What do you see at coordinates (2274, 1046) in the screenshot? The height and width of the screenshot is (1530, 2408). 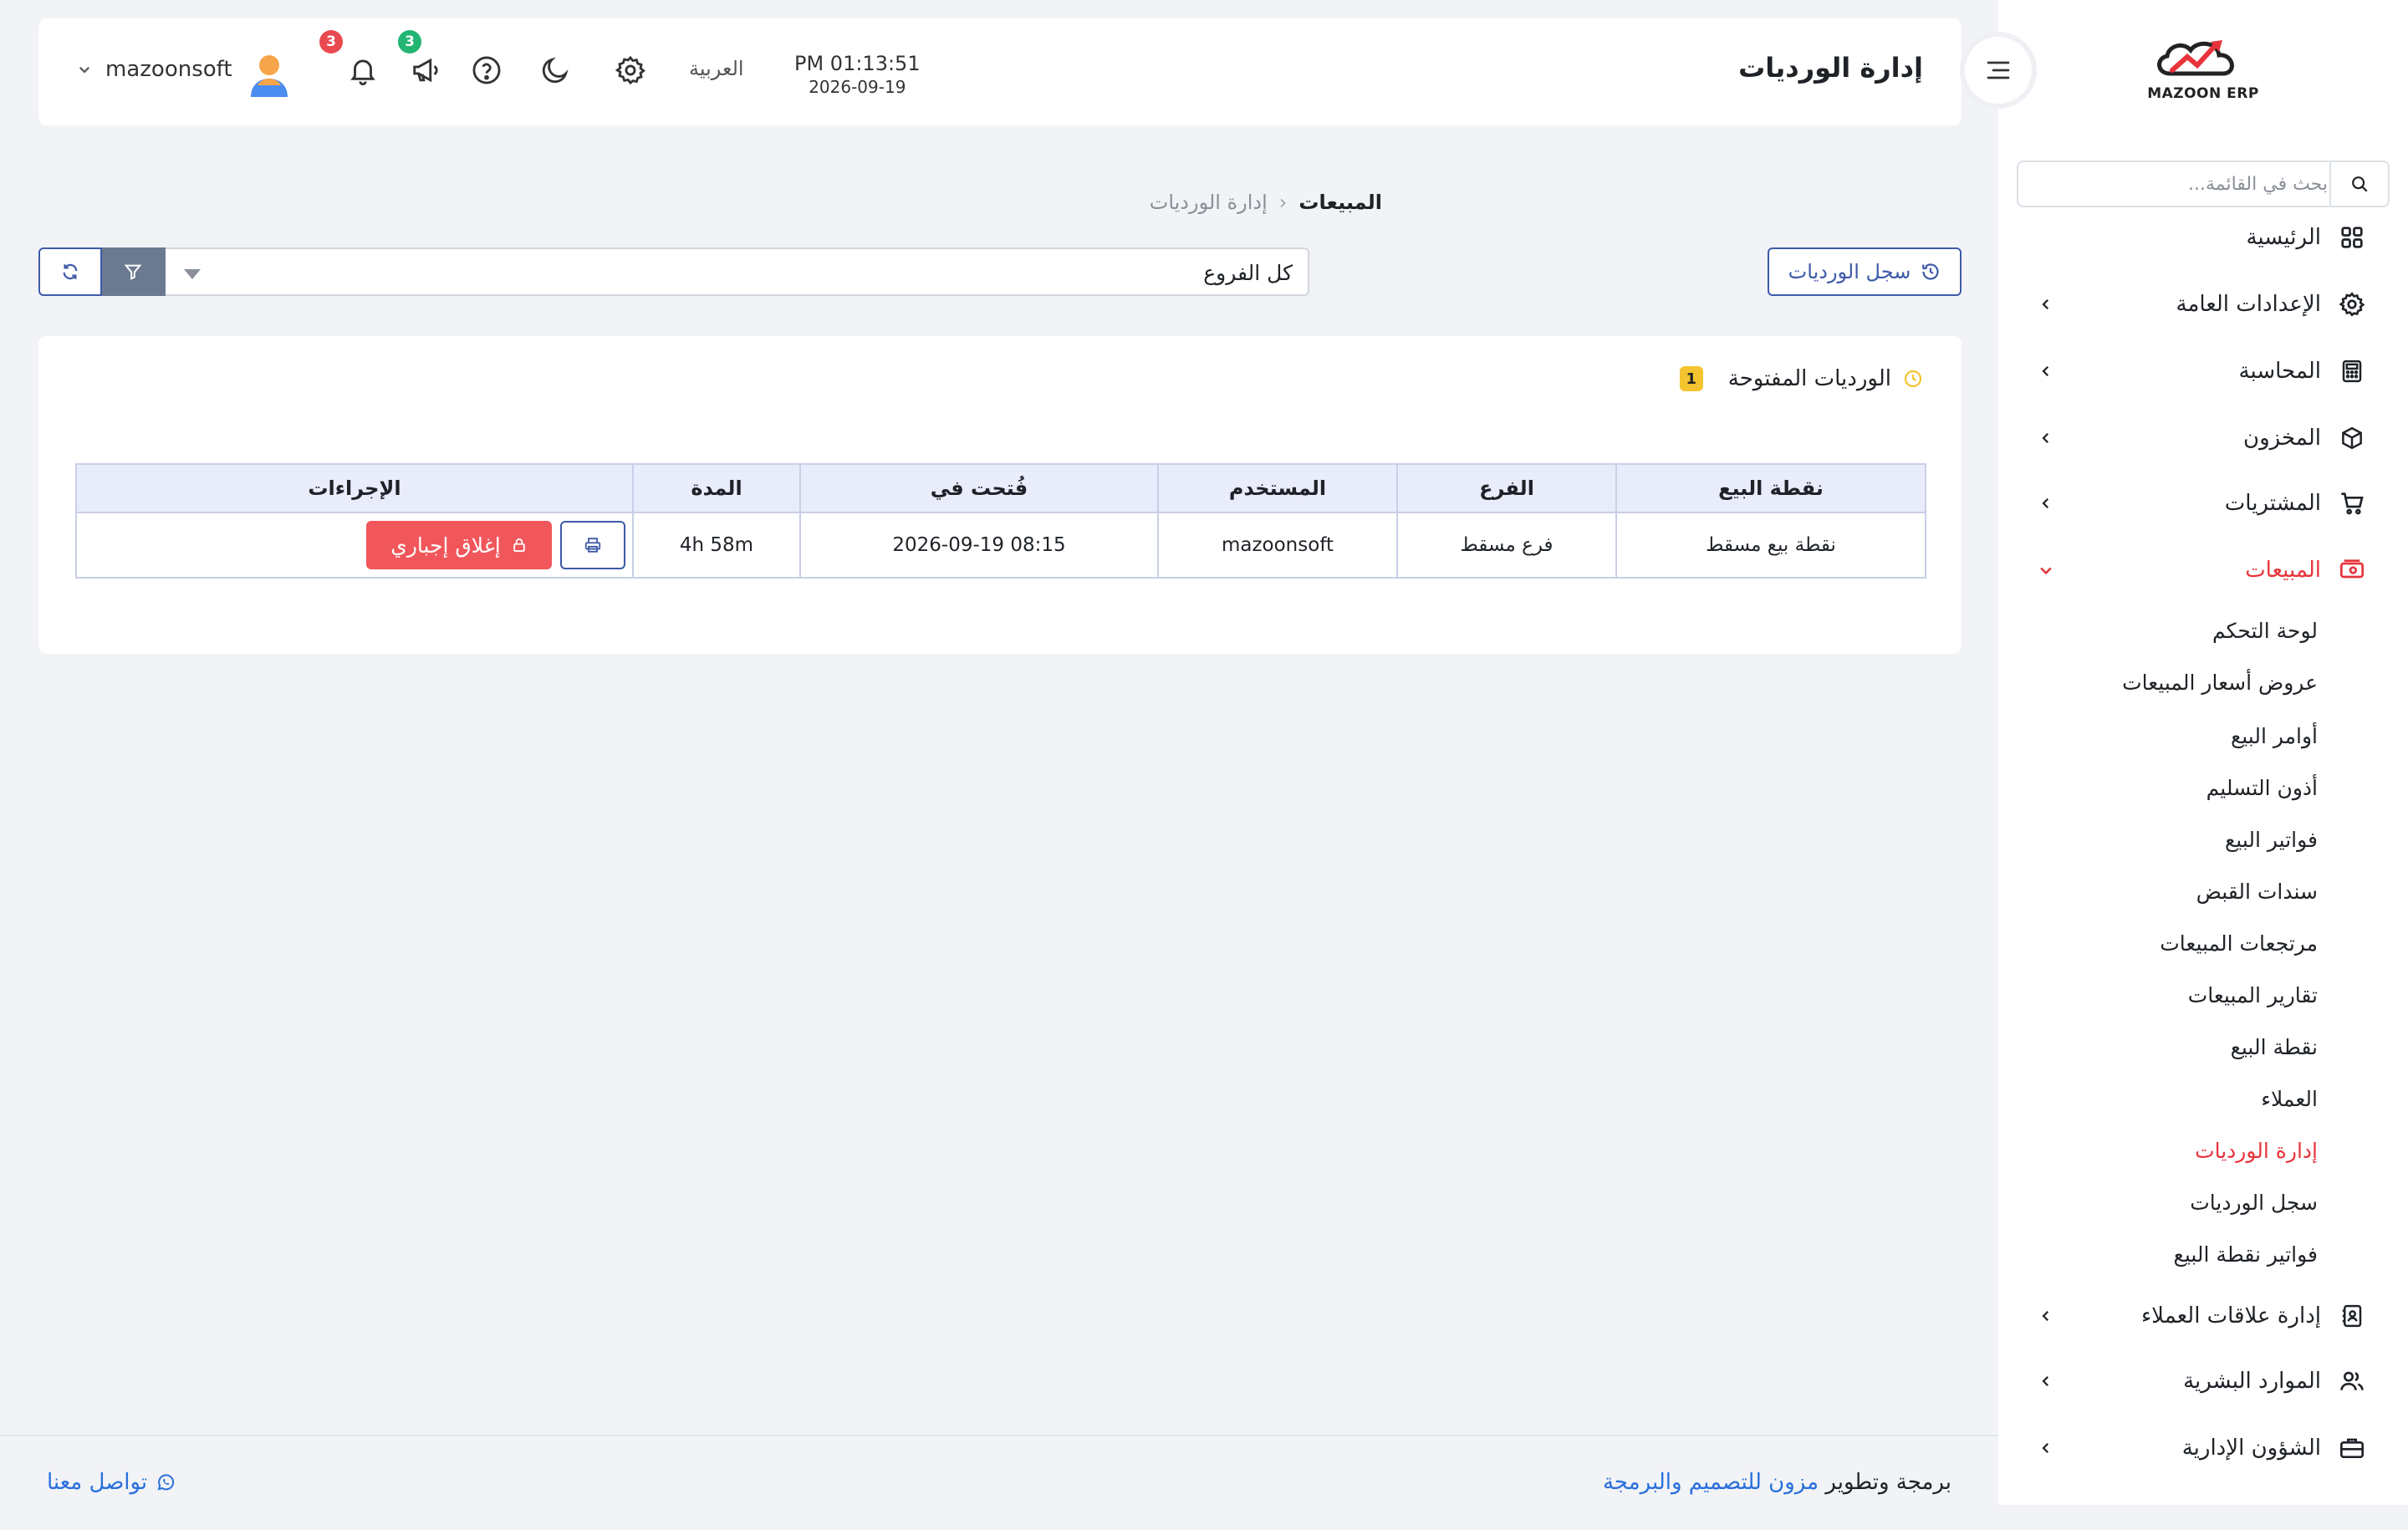 I see `sidebar-sub-pos: نقطة البيع` at bounding box center [2274, 1046].